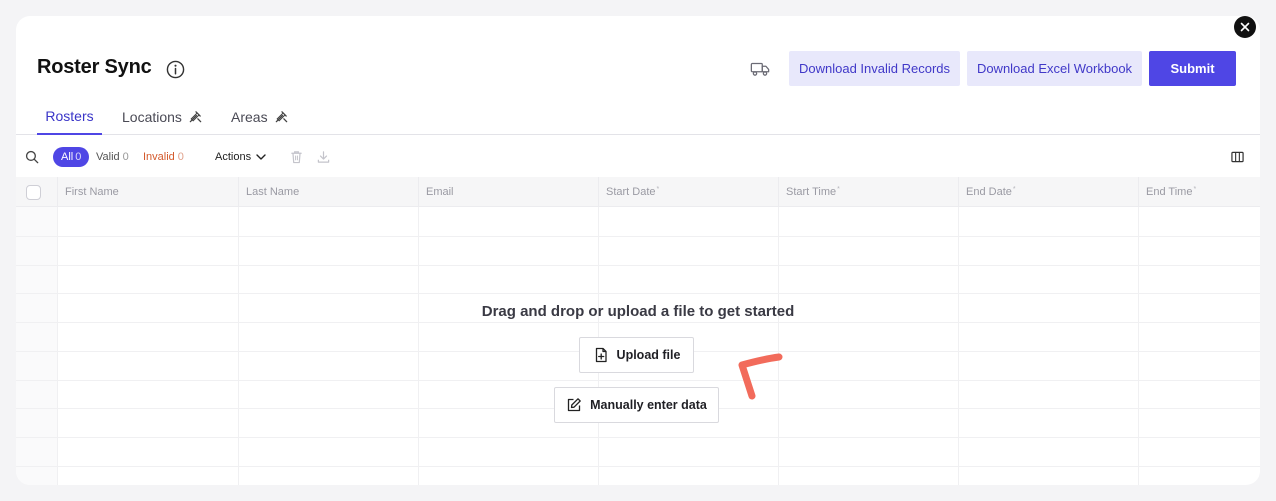  What do you see at coordinates (508, 192) in the screenshot?
I see `column-header: Email` at bounding box center [508, 192].